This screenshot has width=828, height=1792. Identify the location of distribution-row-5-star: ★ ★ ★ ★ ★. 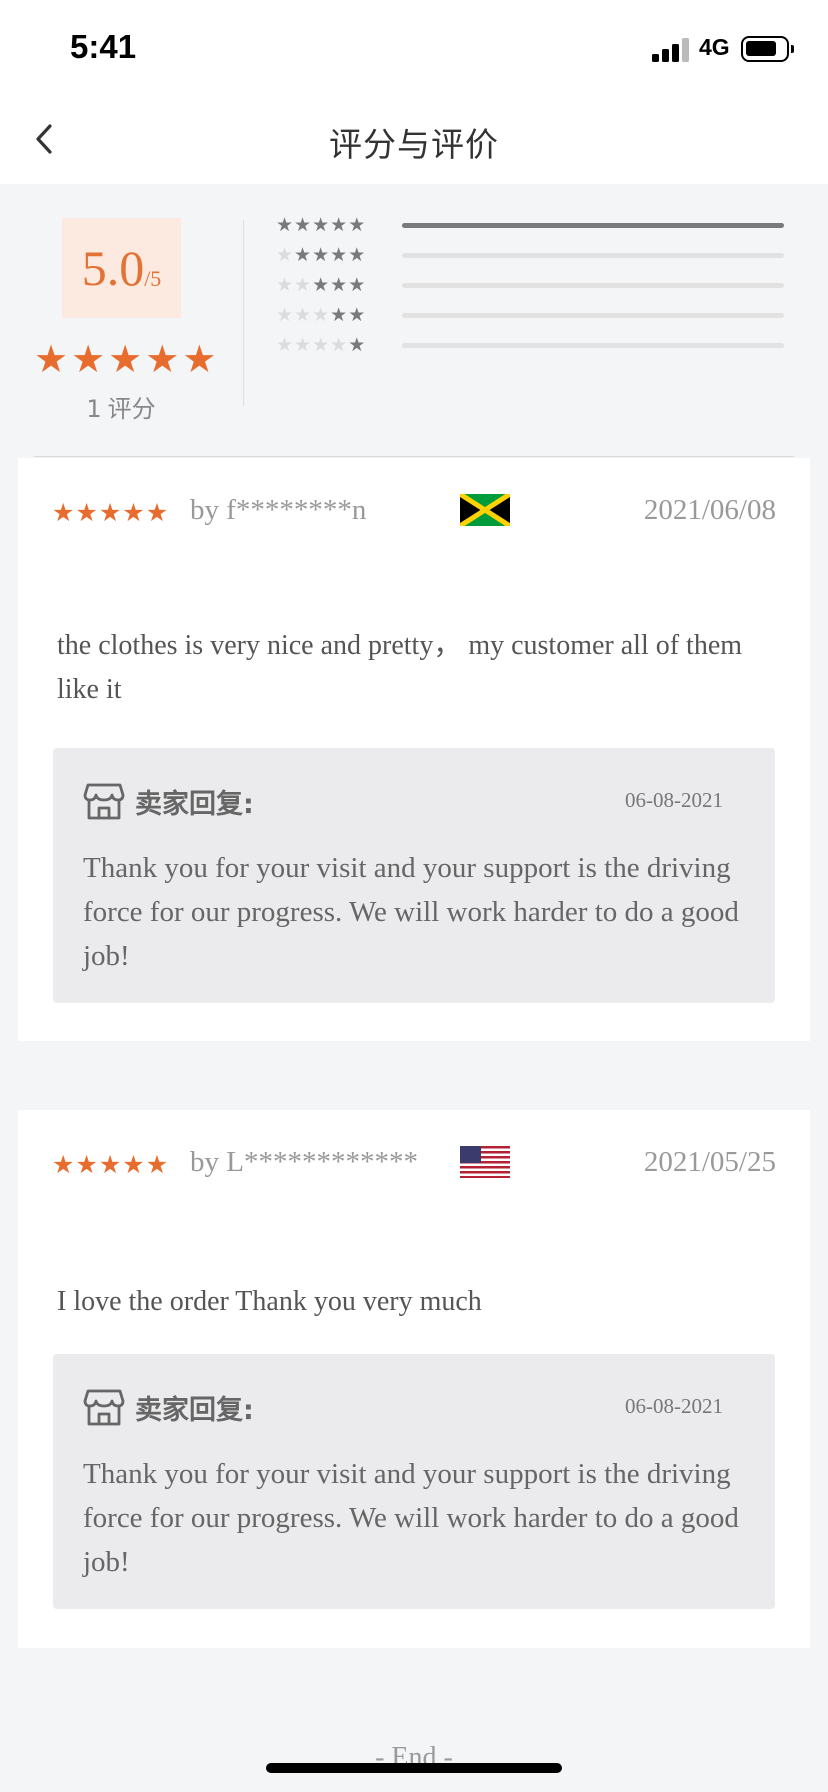
(531, 225).